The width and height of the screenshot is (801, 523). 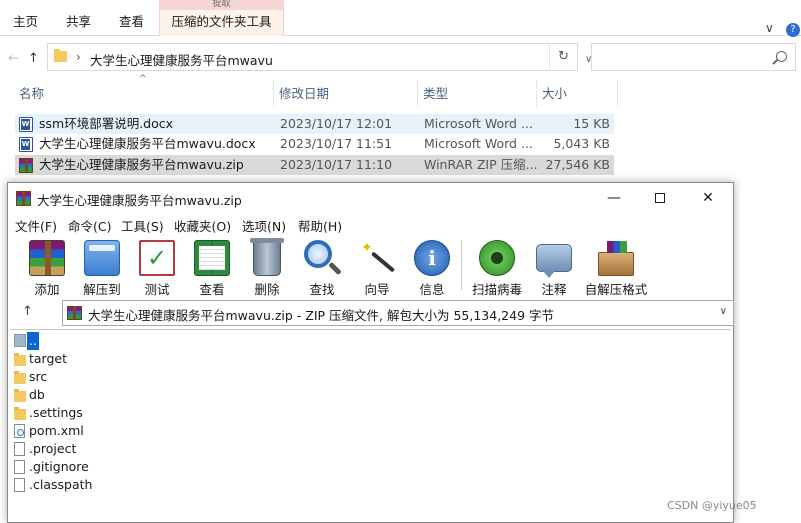 What do you see at coordinates (13, 58) in the screenshot?
I see `back-icon: ←` at bounding box center [13, 58].